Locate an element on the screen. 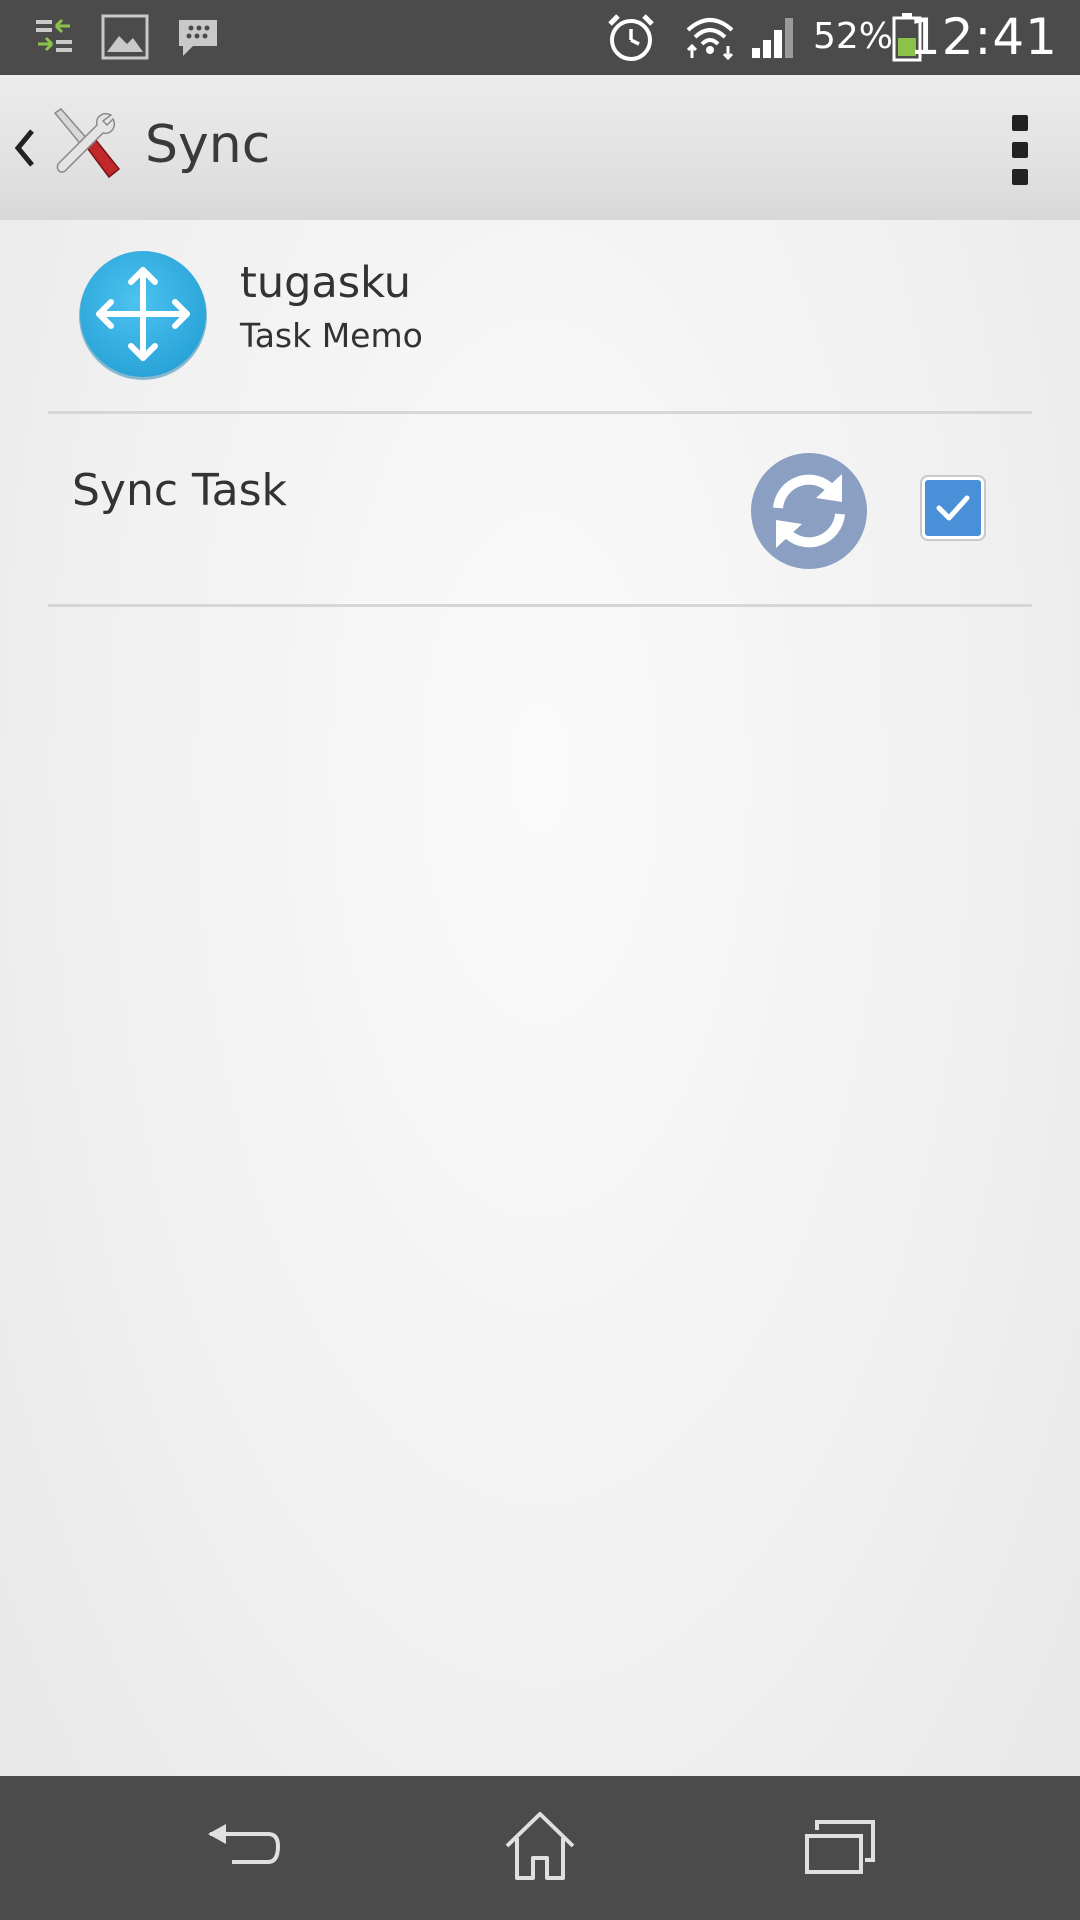 The image size is (1080, 1920). move-arrows-icon is located at coordinates (143, 315).